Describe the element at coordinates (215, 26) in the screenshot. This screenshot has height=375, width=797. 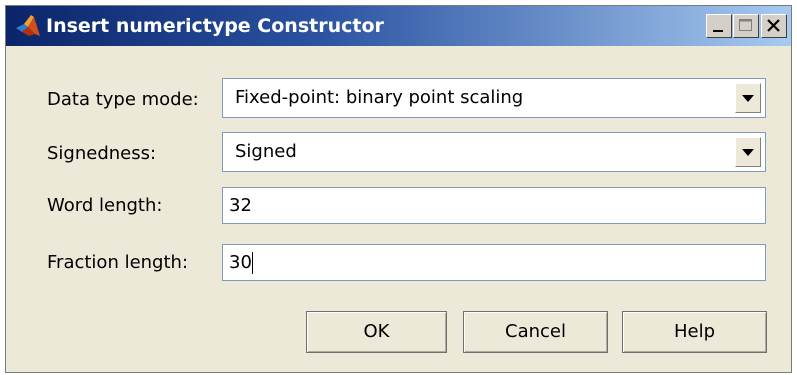
I see `window-title: Insert numerictype Constructor` at that location.